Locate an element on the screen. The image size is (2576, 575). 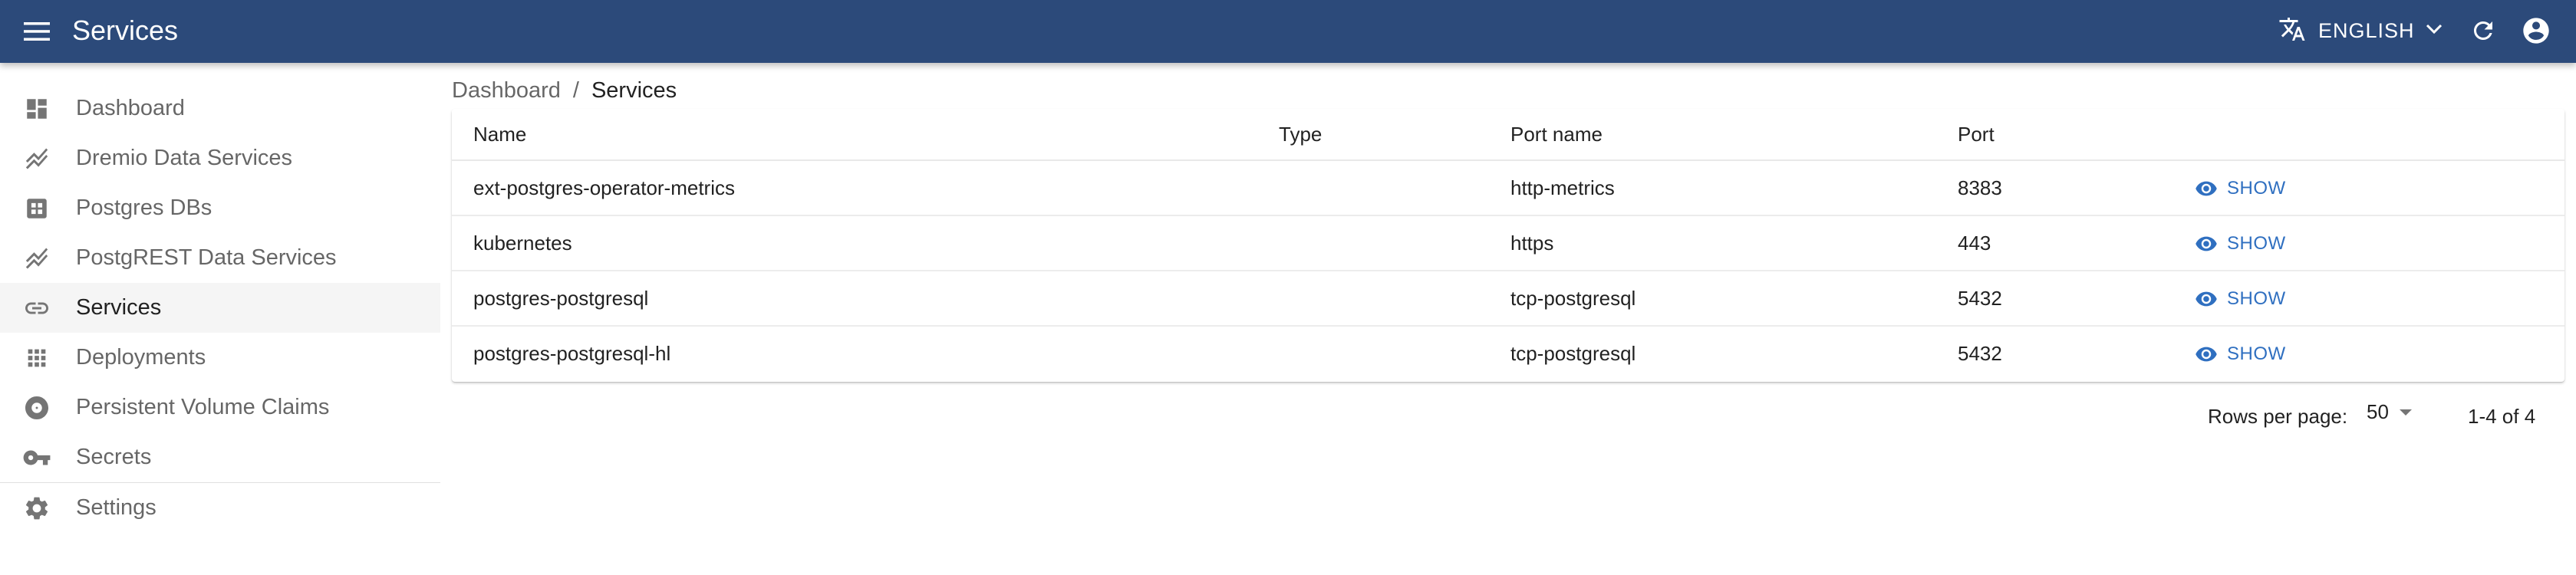
language-selector: ENGLISH is located at coordinates (2360, 31).